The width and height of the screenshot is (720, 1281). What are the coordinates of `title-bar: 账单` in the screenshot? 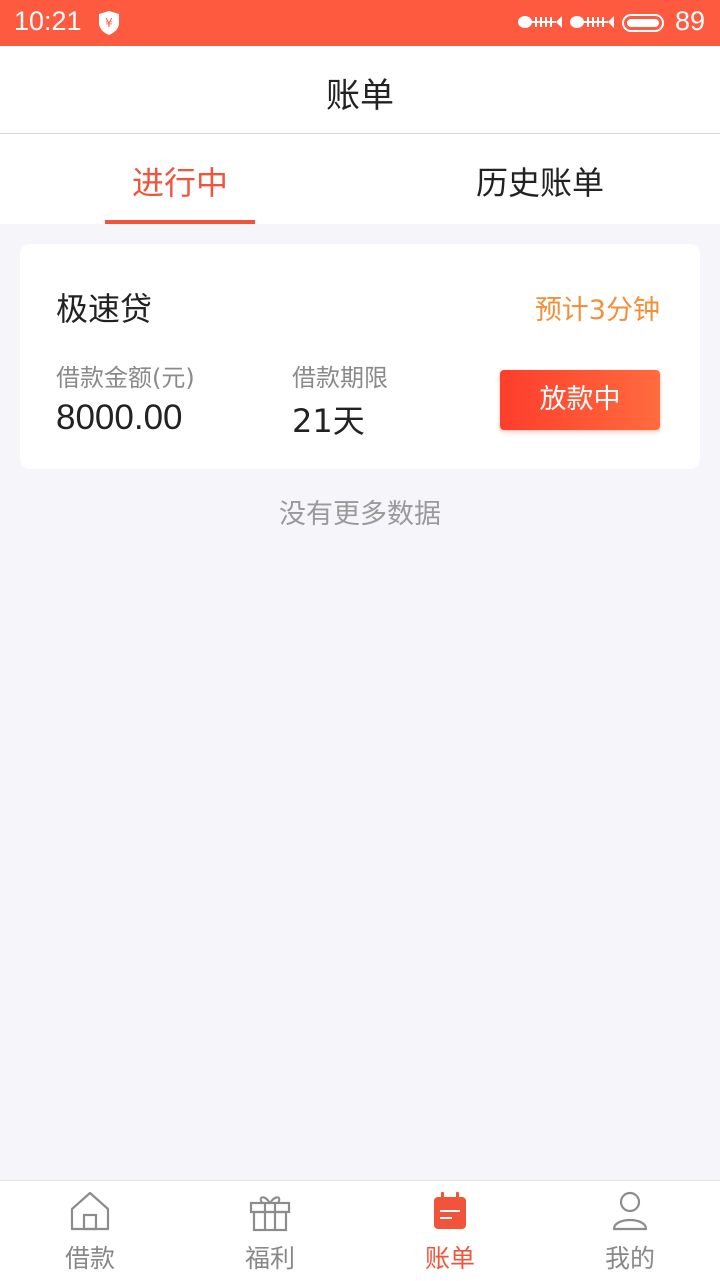 It's located at (360, 90).